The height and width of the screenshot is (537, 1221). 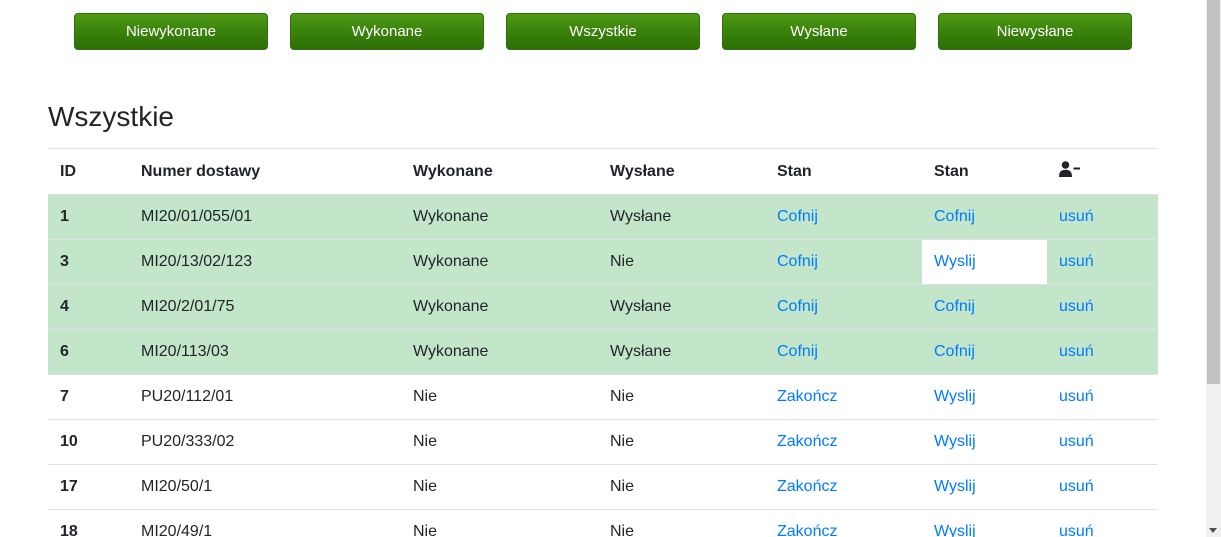 What do you see at coordinates (265, 352) in the screenshot?
I see `row-number-cell: MI20/113/03` at bounding box center [265, 352].